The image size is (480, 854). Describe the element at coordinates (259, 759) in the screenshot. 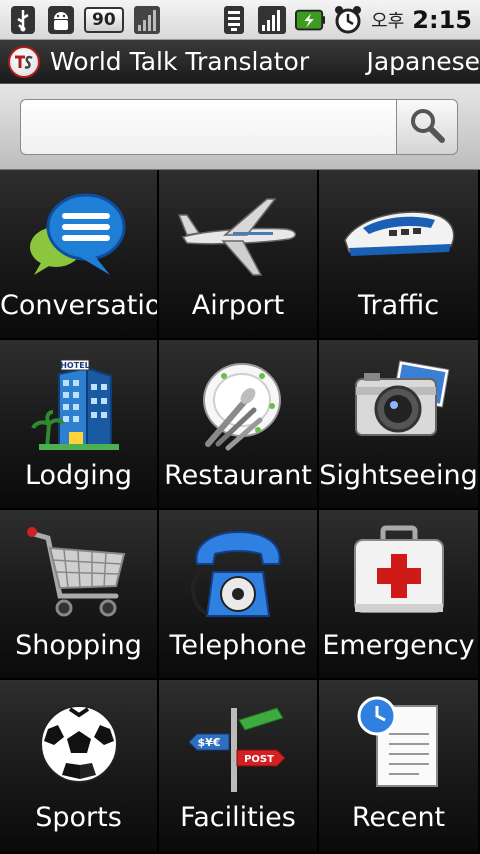

I see `svg-text: POST` at that location.